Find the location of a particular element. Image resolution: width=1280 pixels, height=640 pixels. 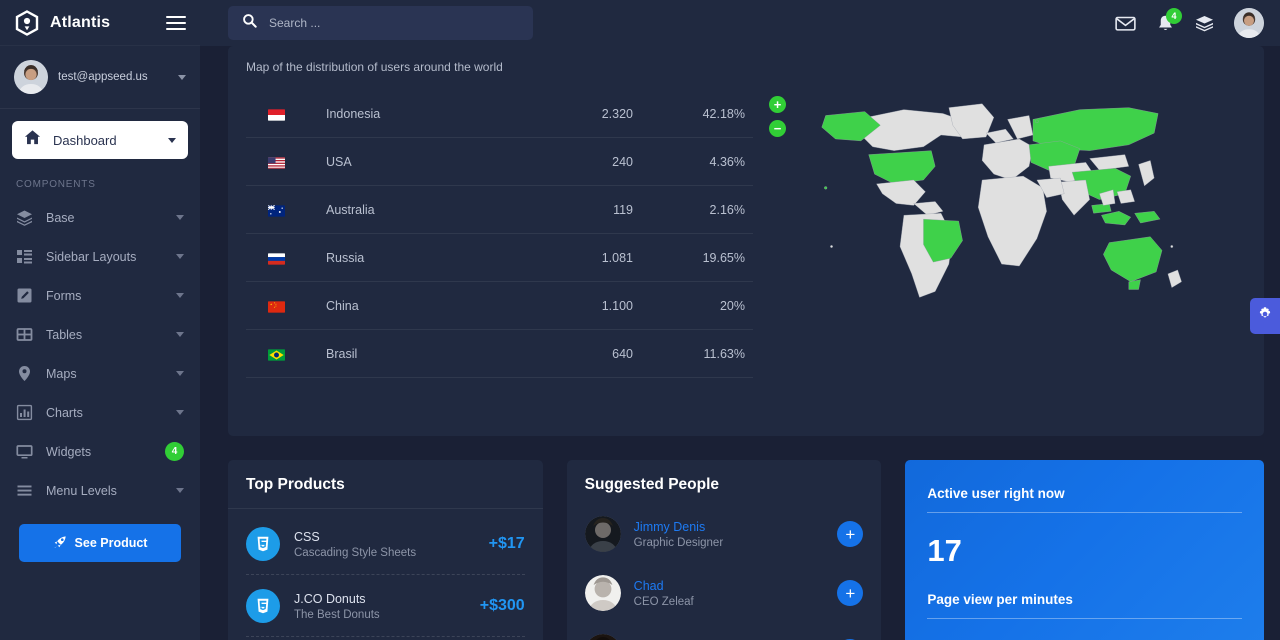

country-users: 1.100 is located at coordinates (617, 305).